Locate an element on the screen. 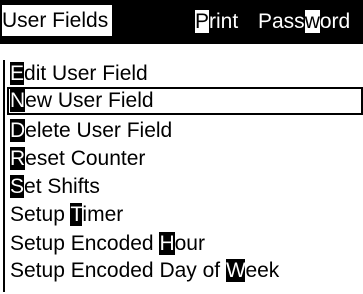  menu-item-label: elete User Field is located at coordinates (99, 130).